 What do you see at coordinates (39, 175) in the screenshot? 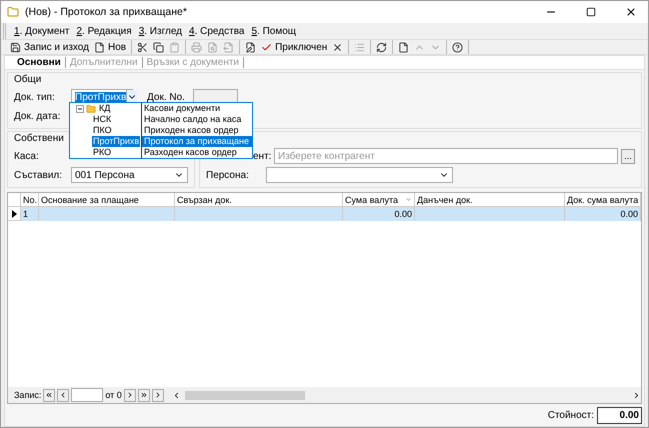
I see `field-label: Съставил:` at bounding box center [39, 175].